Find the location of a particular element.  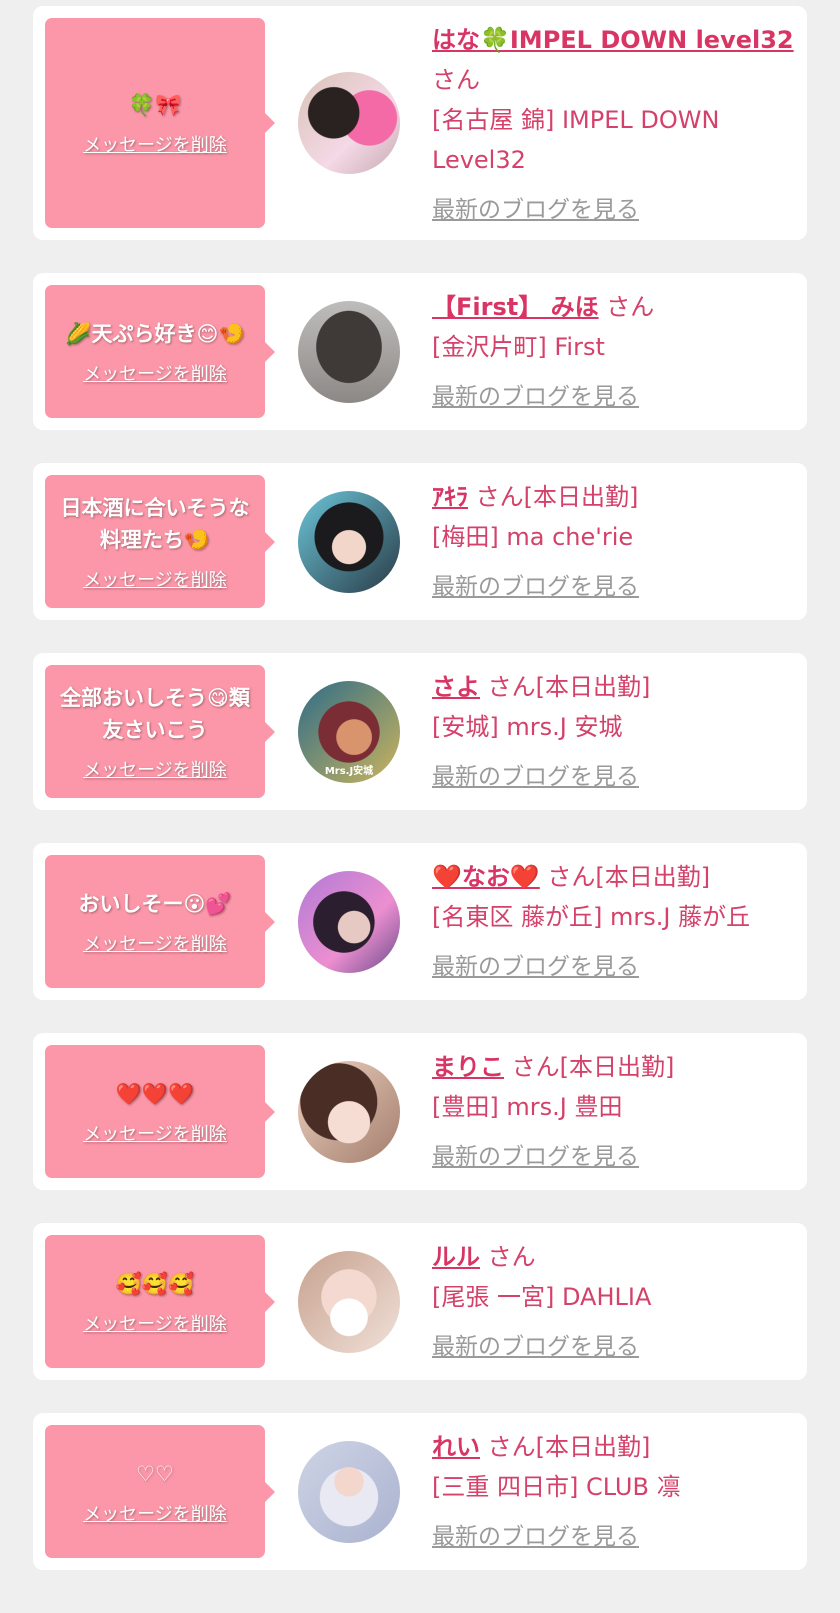

message-text: 🌽天ぷら好き😊🍤 is located at coordinates (155, 333).